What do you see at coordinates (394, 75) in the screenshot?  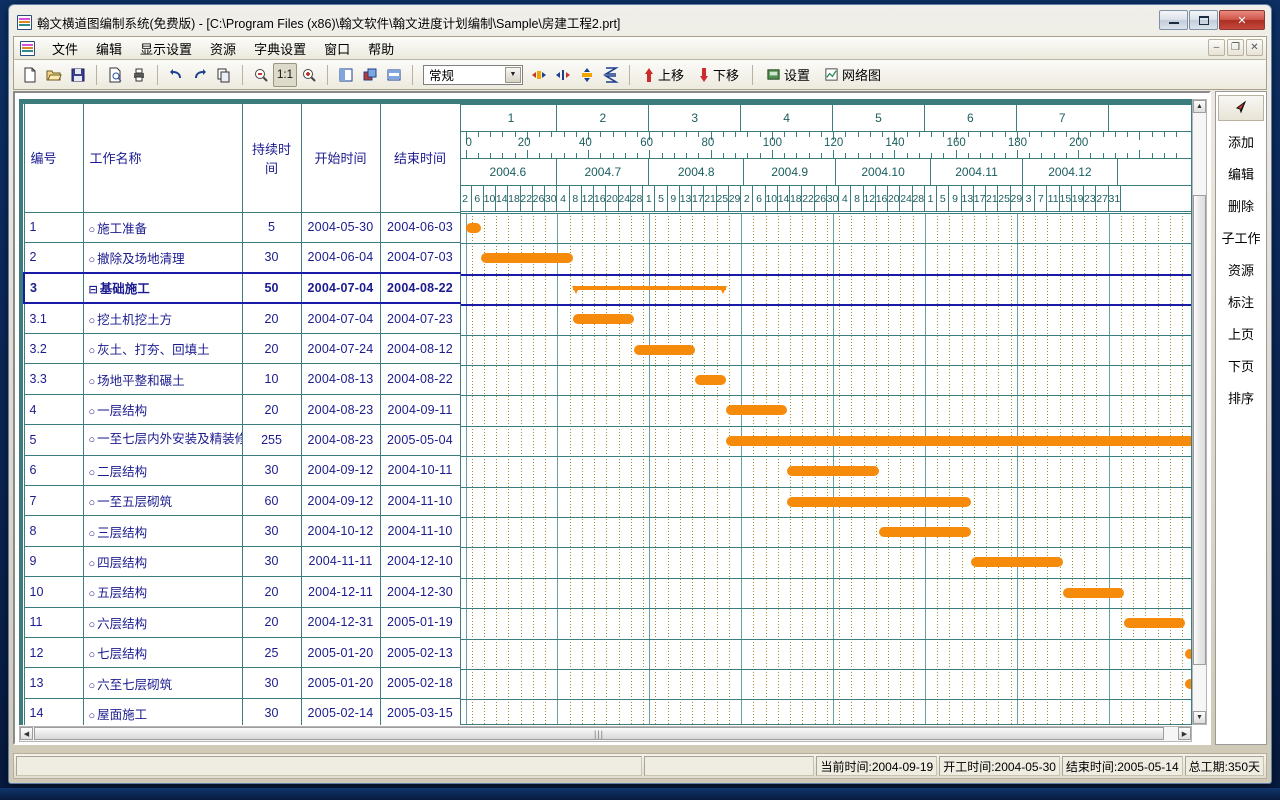 I see `row-layout-icon` at bounding box center [394, 75].